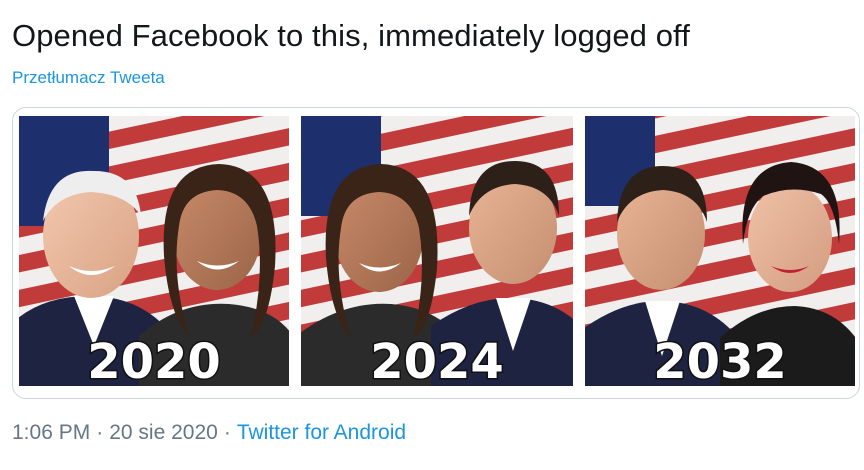 The image size is (864, 470). What do you see at coordinates (437, 362) in the screenshot?
I see `panel-year-2024: 2024` at bounding box center [437, 362].